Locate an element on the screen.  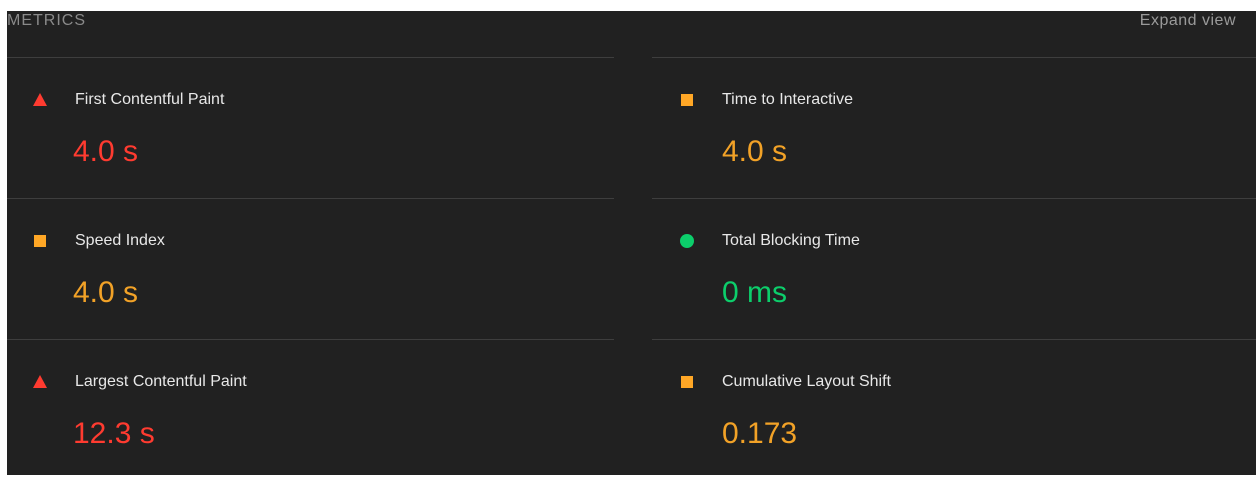
section-title: METRICS is located at coordinates (46, 20).